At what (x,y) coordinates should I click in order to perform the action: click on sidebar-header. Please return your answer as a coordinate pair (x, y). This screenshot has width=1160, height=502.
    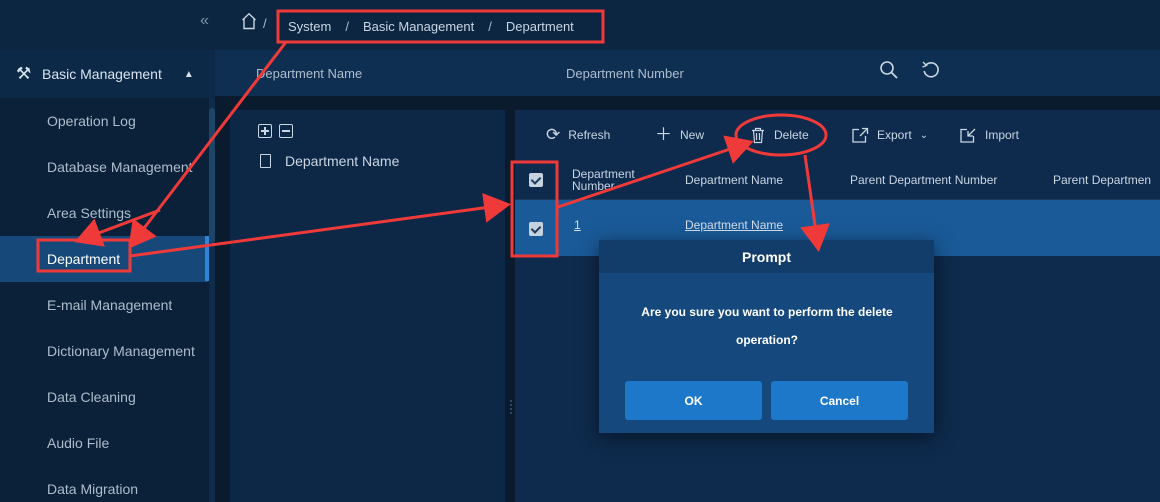
    Looking at the image, I should click on (107, 25).